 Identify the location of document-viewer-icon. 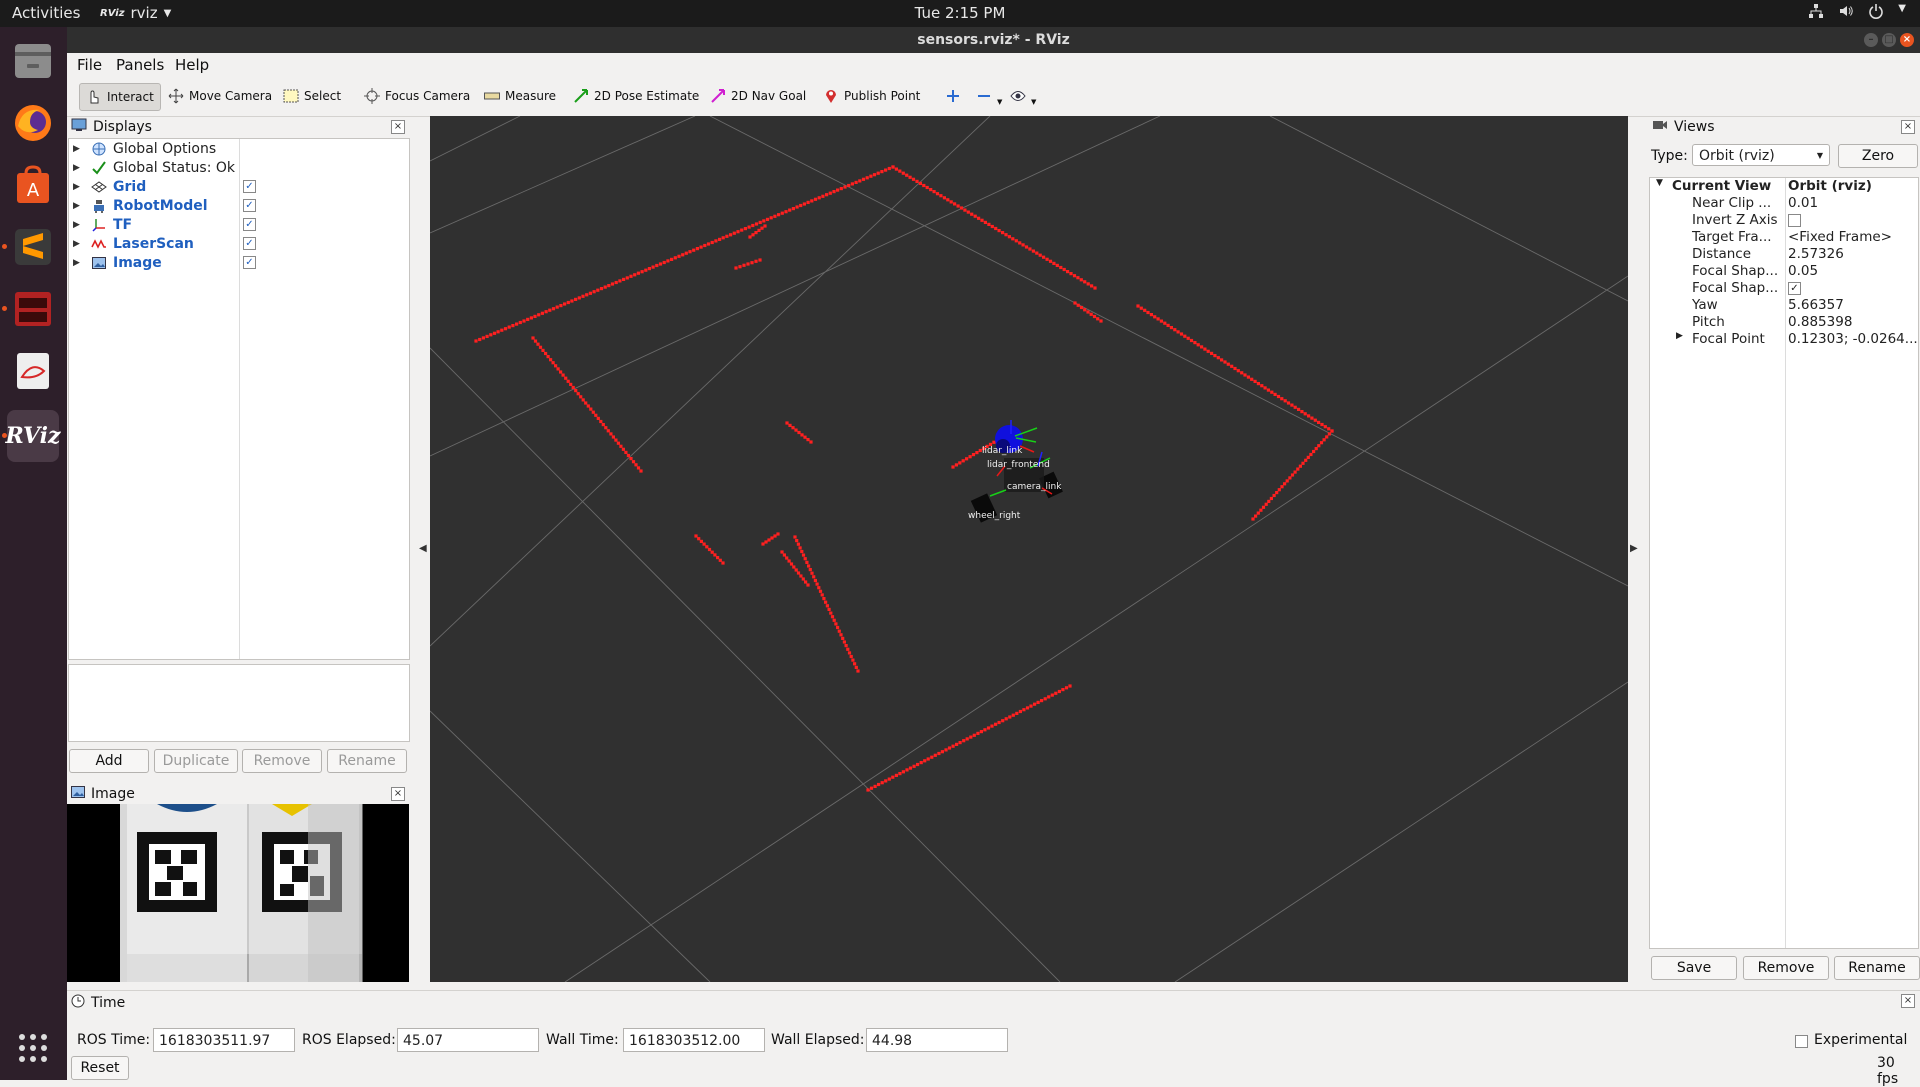
(33, 371).